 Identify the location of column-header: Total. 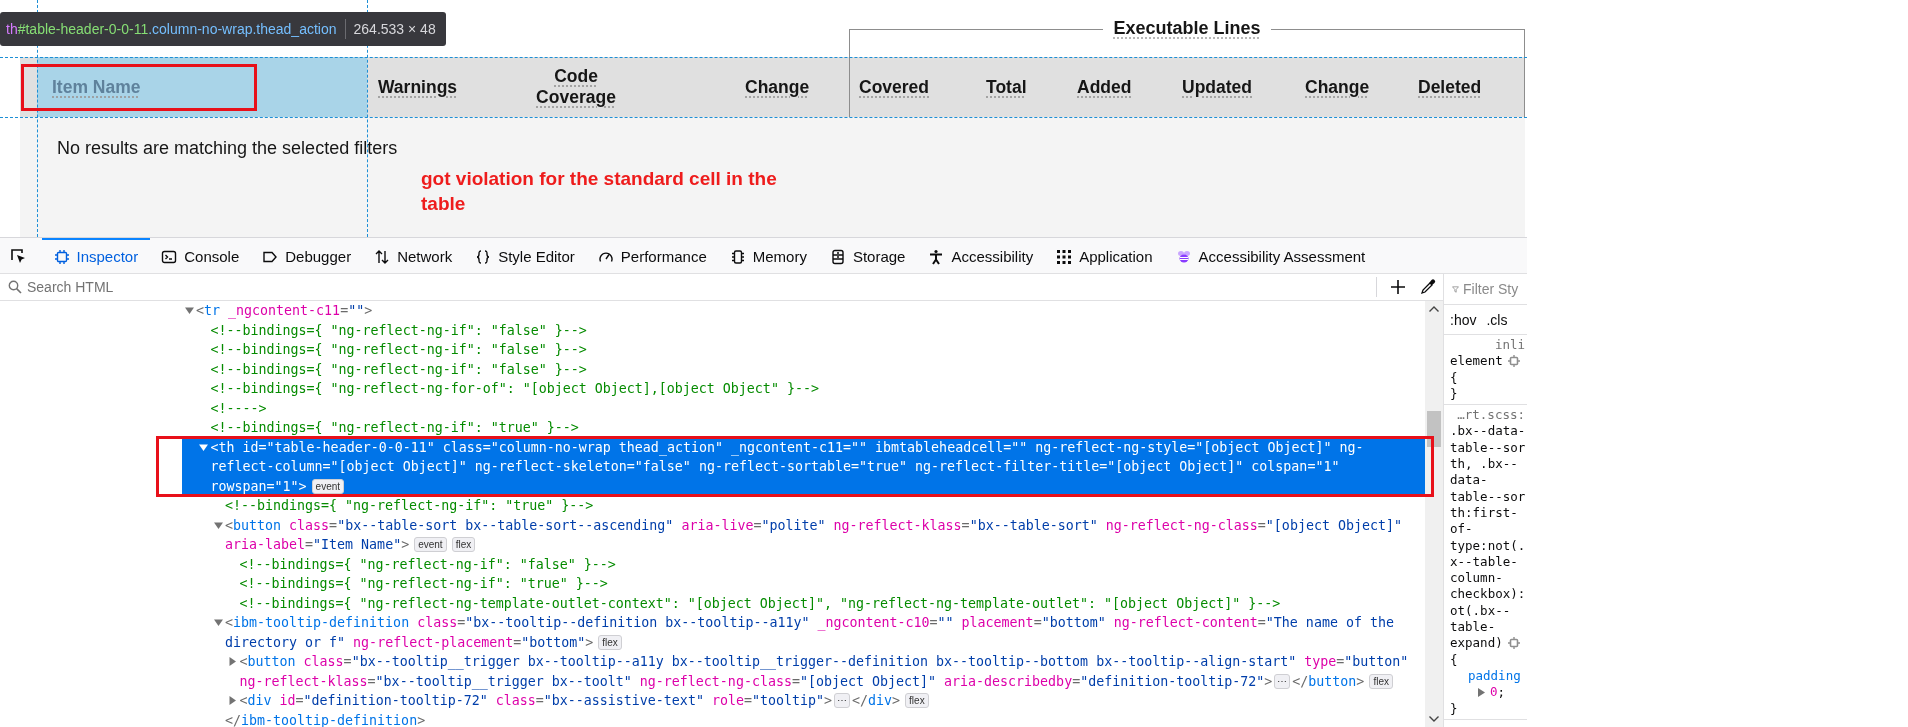
(1022, 87).